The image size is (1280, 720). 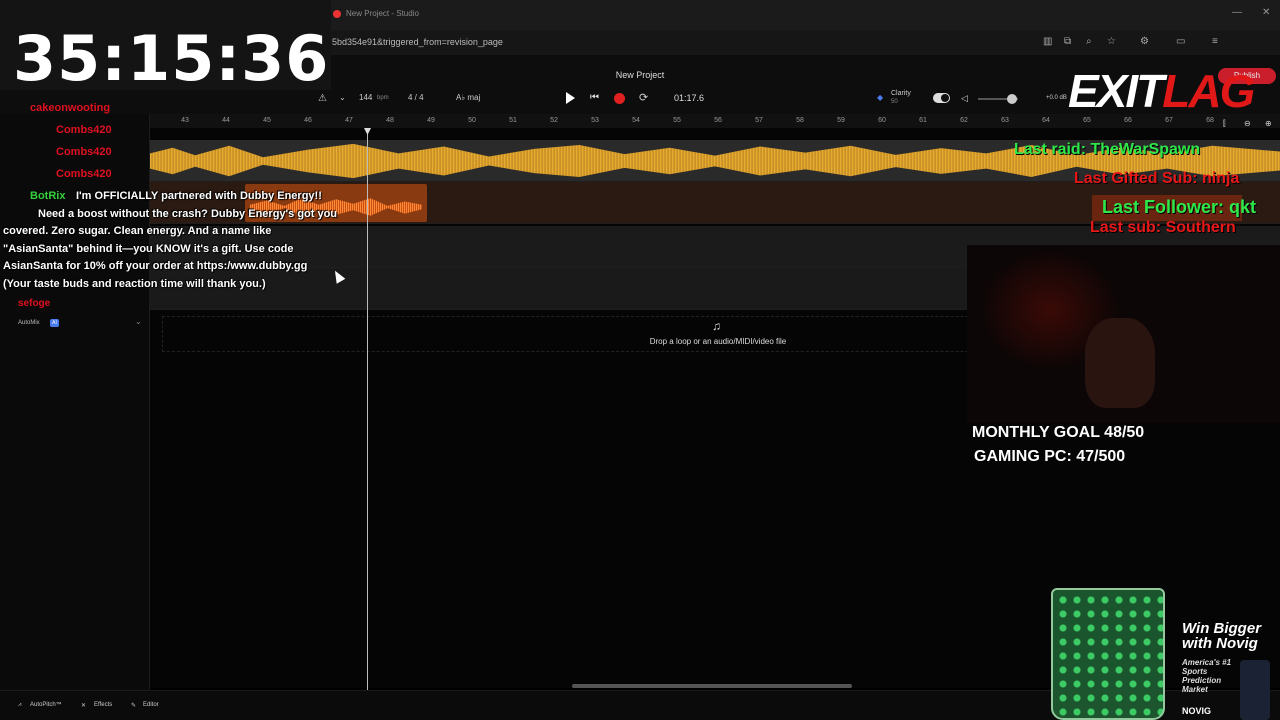 I want to click on key-selector: A♭ maj, so click(x=468, y=97).